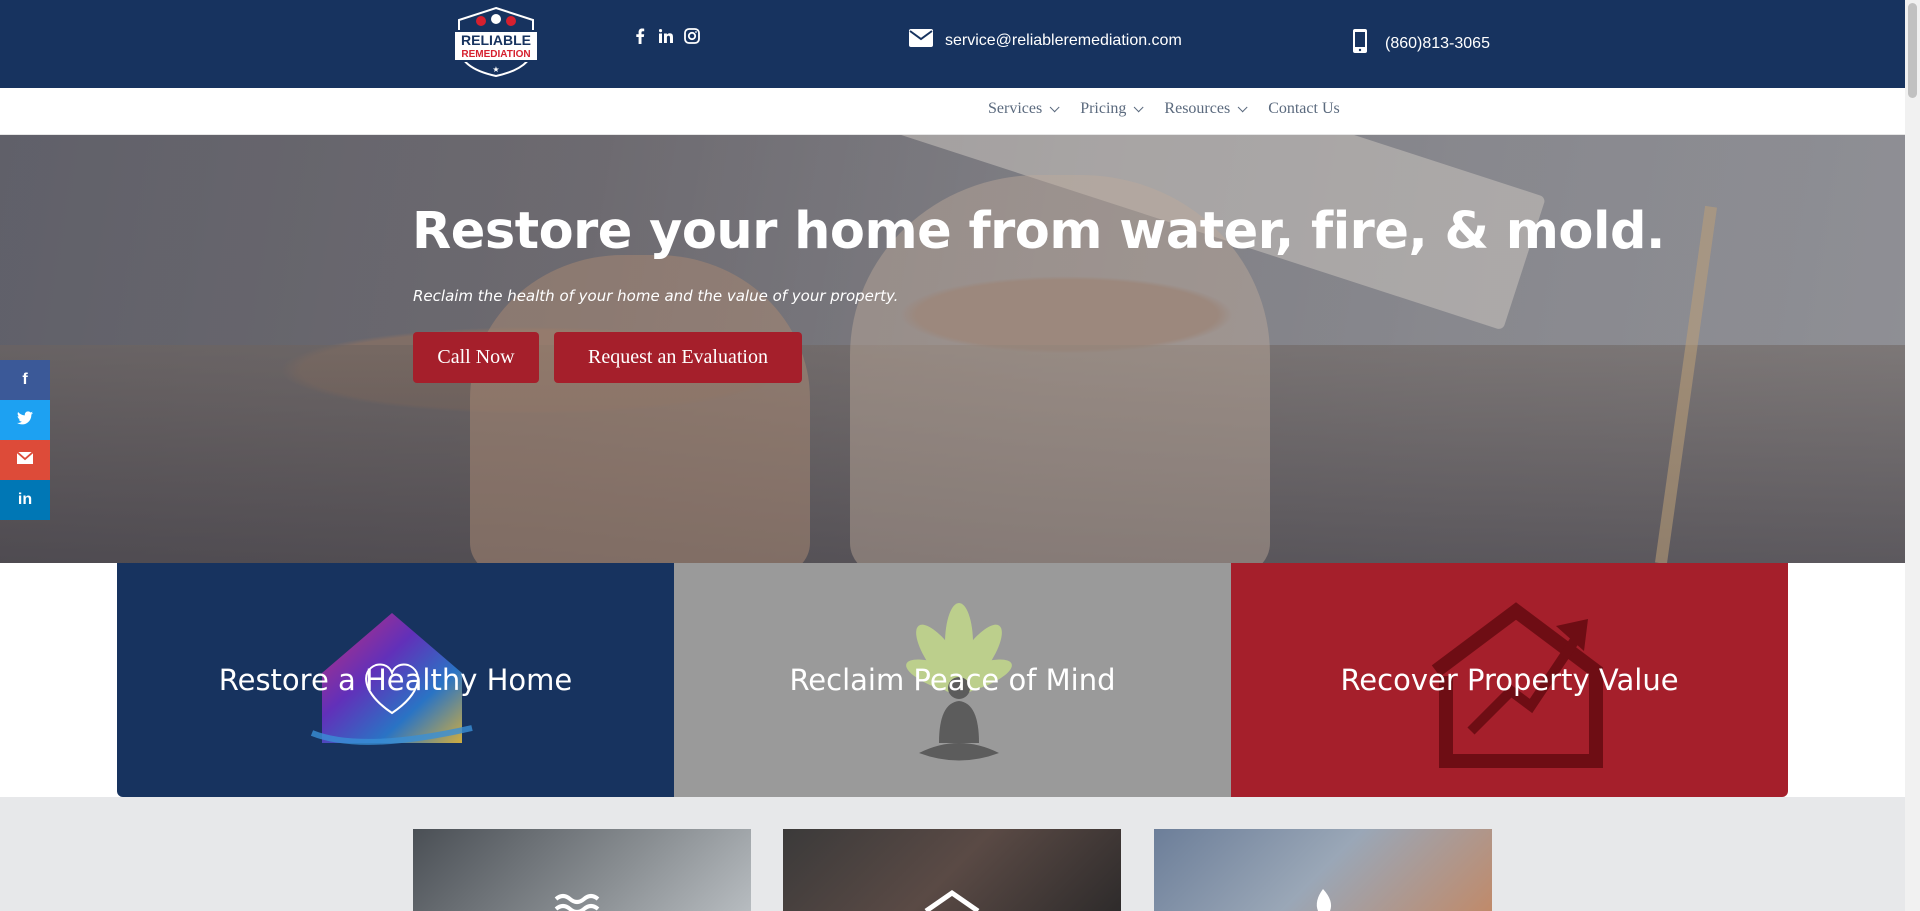 The height and width of the screenshot is (911, 1920). I want to click on card-title: Restore a Healthy Home, so click(395, 680).